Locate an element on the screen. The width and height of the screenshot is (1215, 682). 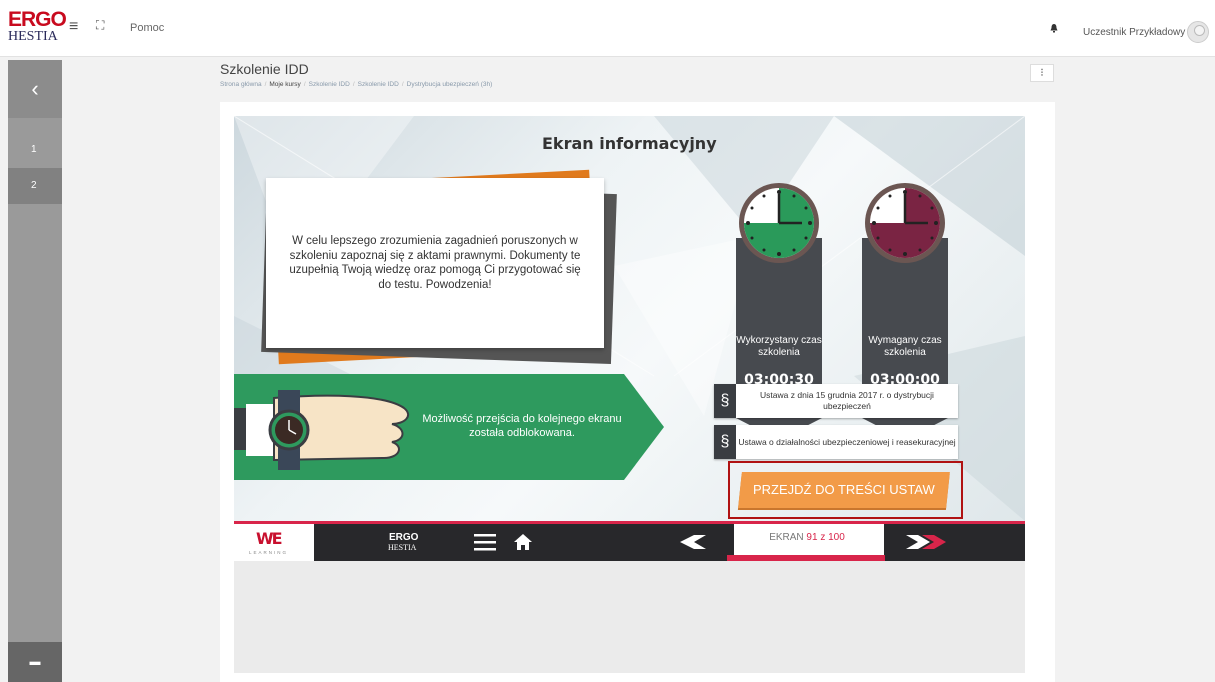
used-time-label: Wykorzystany czas szkolenia is located at coordinates (779, 346).